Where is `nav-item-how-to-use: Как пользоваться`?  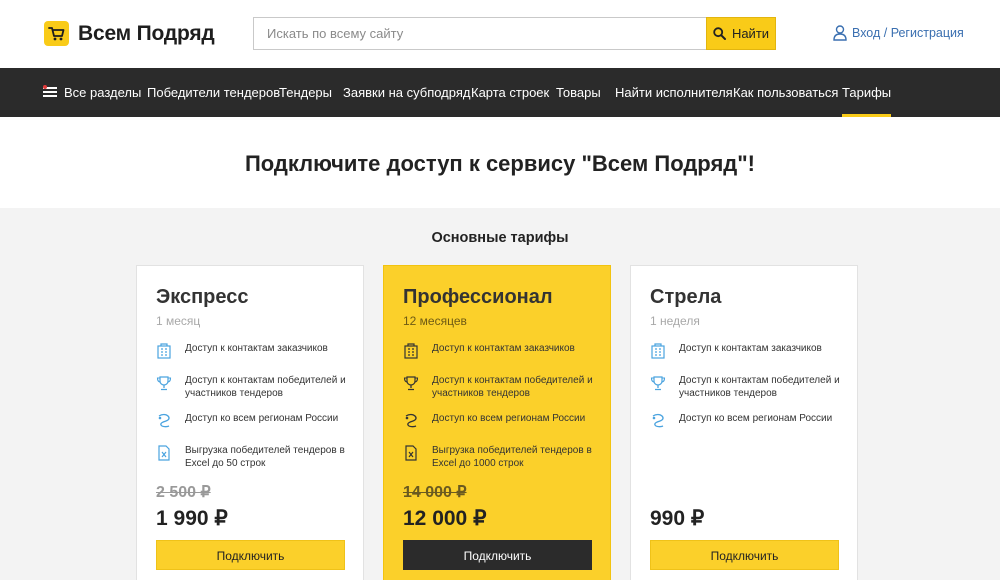 nav-item-how-to-use: Как пользоваться is located at coordinates (785, 92).